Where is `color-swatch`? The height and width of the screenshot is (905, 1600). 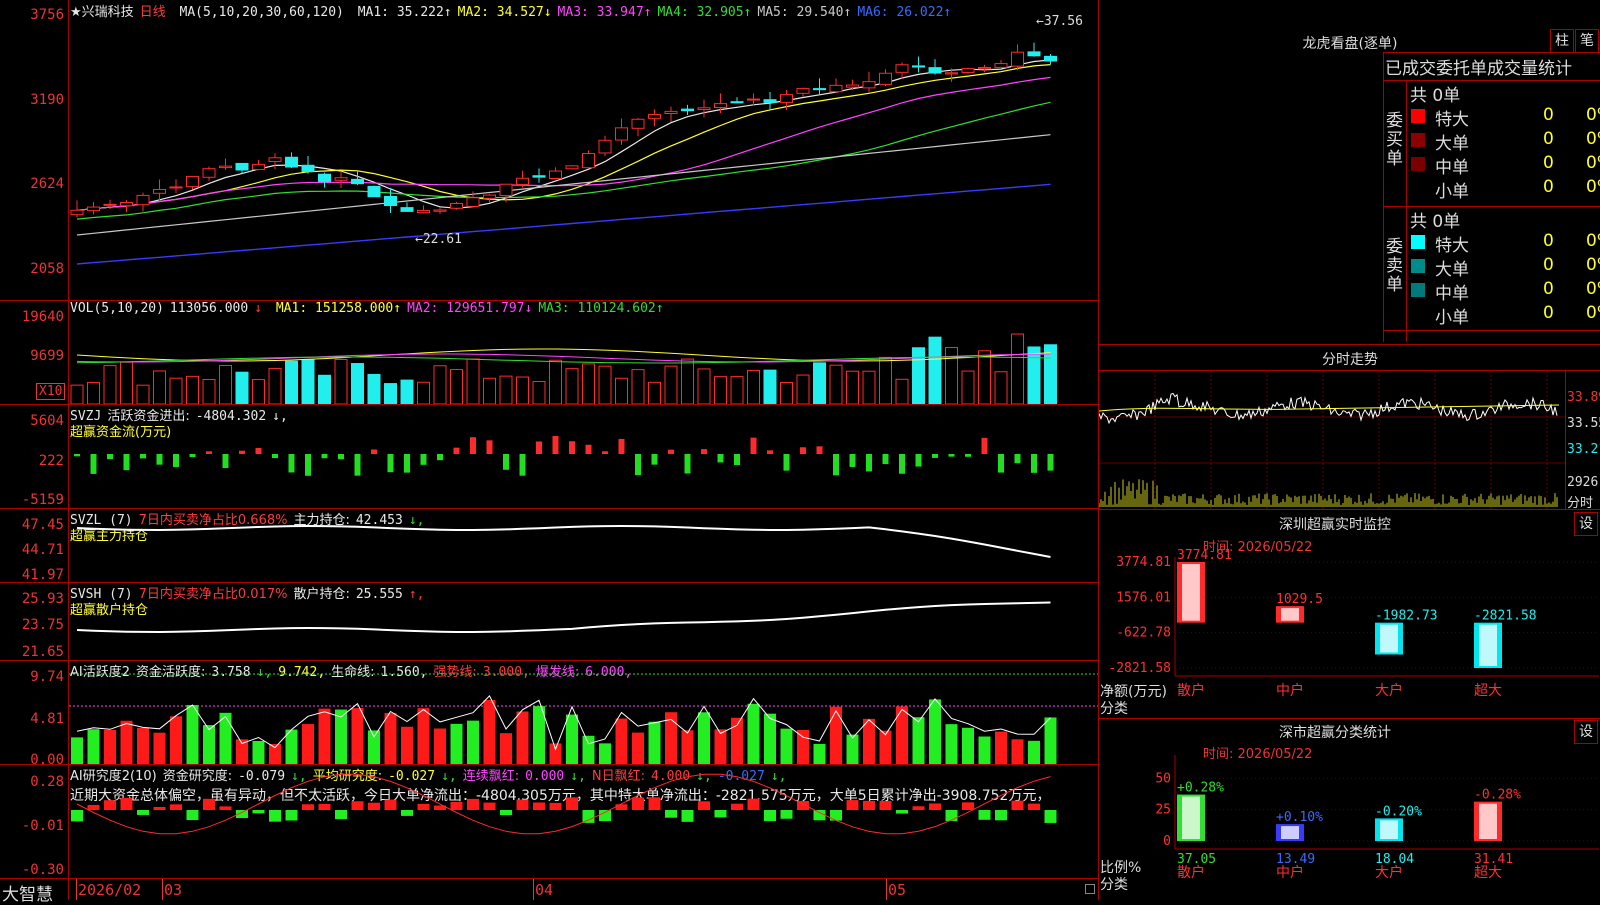
color-swatch is located at coordinates (1418, 314).